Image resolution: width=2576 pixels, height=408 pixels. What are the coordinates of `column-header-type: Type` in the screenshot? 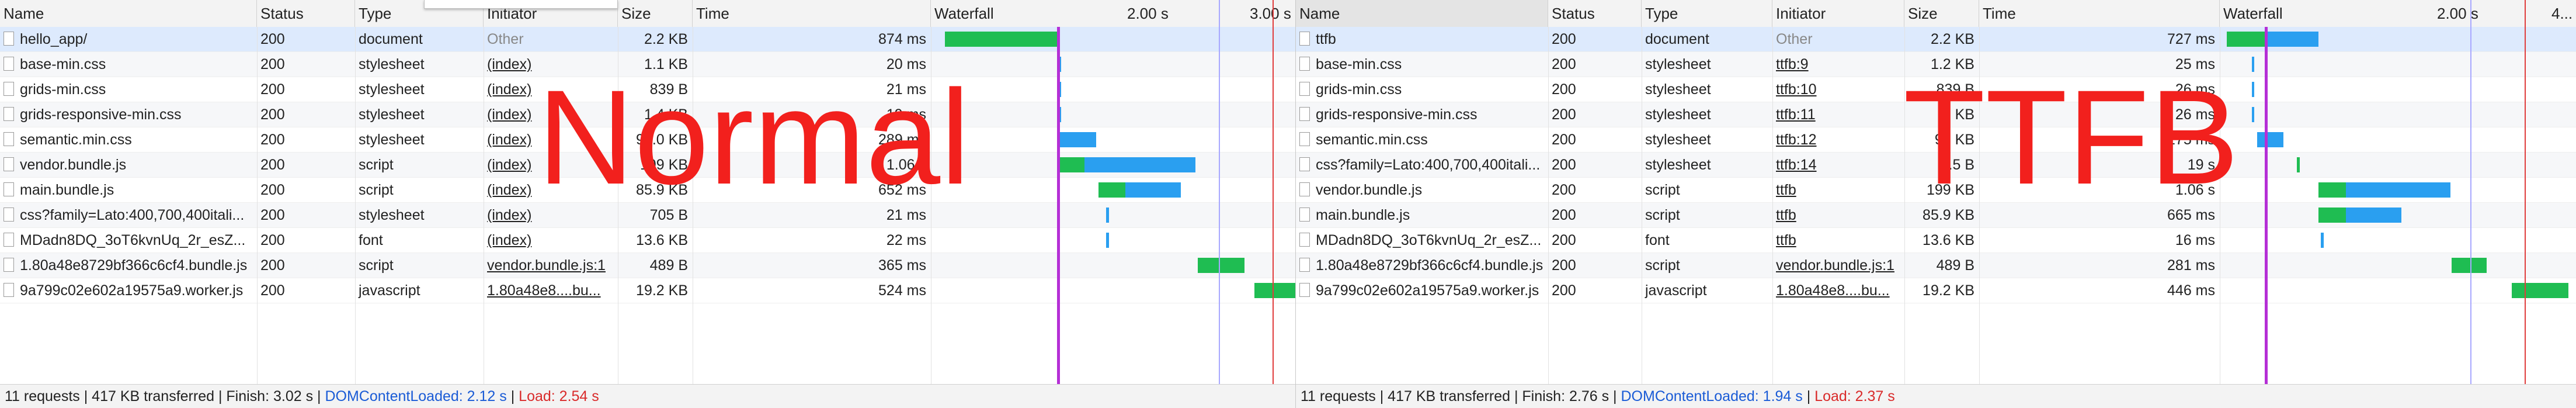 It's located at (1707, 13).